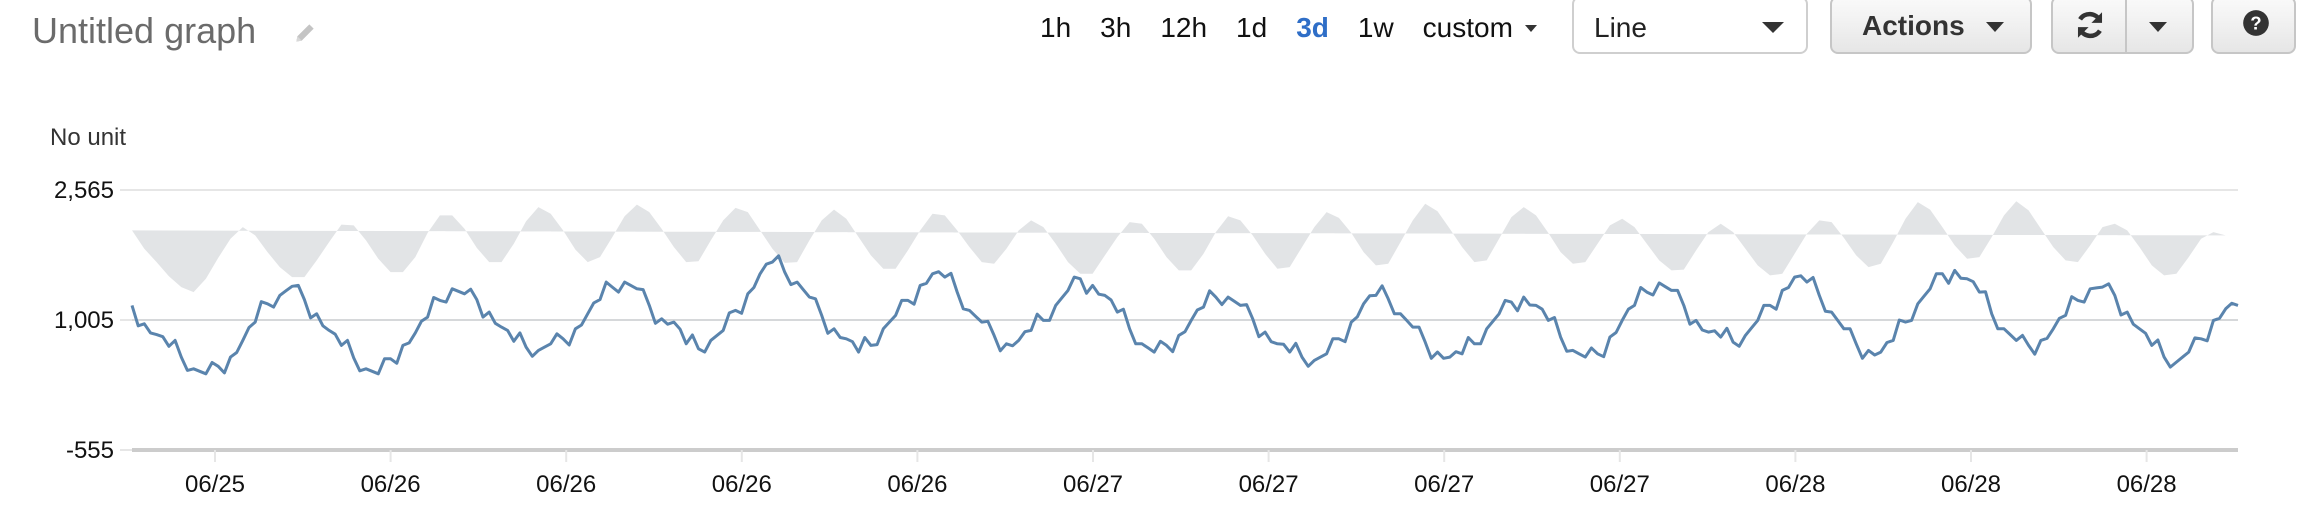  Describe the element at coordinates (90, 450) in the screenshot. I see `y-tick-label: -555` at that location.